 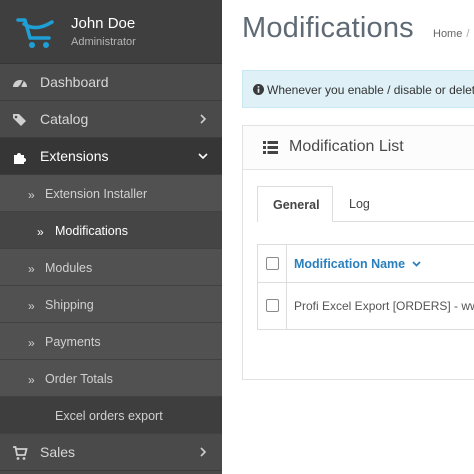 I want to click on tab-label: General, so click(x=296, y=205).